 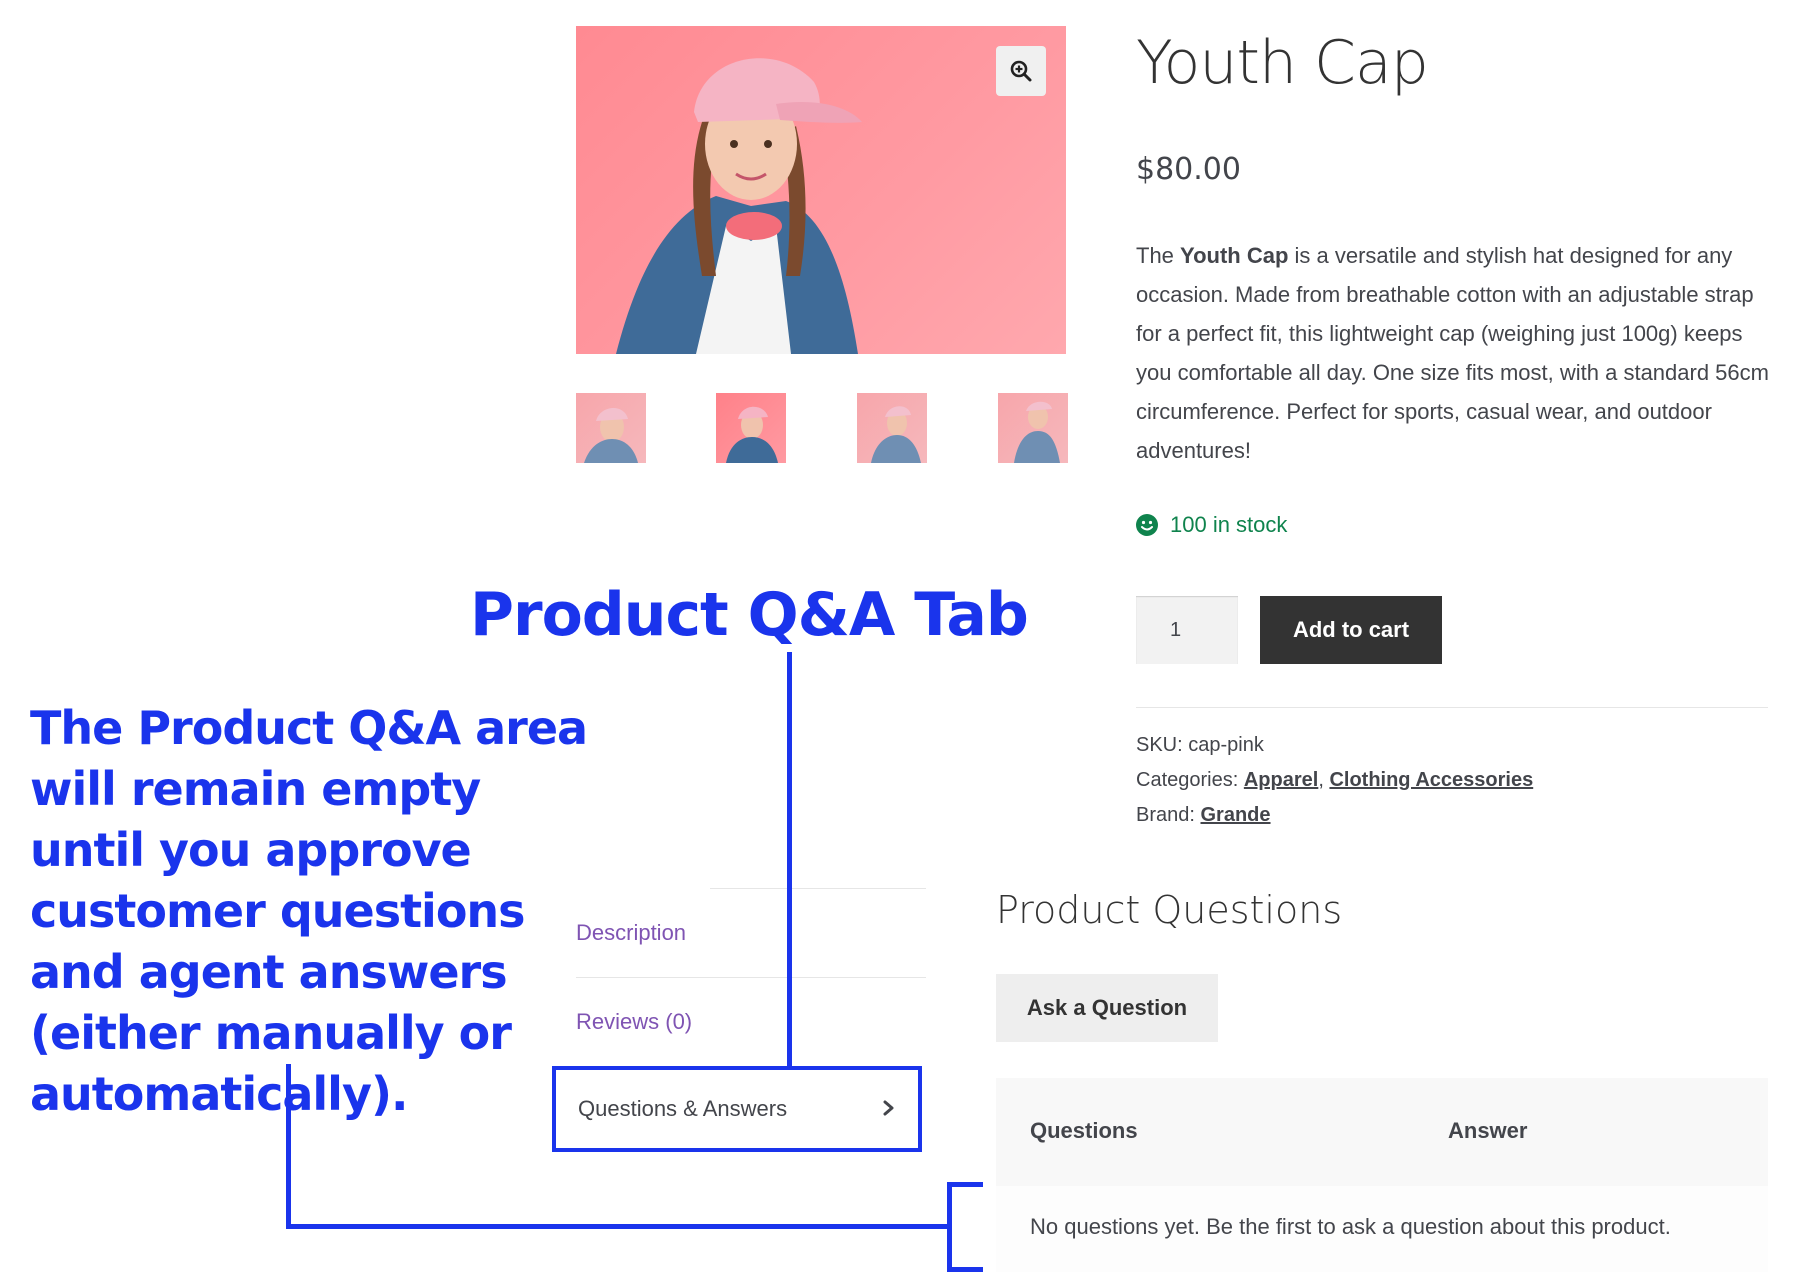 I want to click on product-questions-heading: Product Questions, so click(x=1169, y=910).